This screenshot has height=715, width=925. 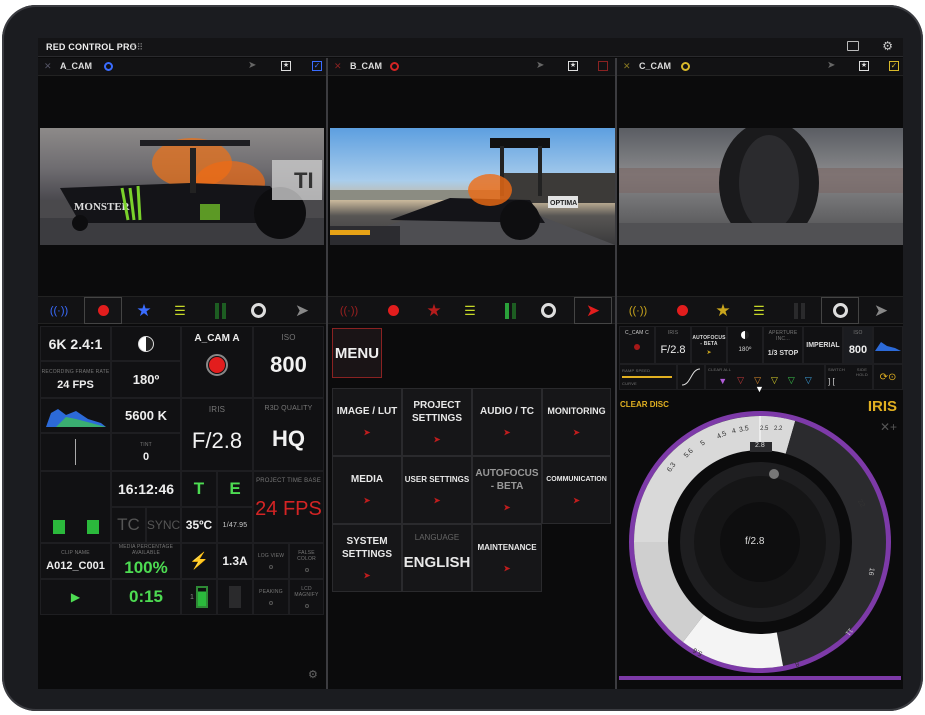 What do you see at coordinates (146, 597) in the screenshot?
I see `remaining-cell: 0:15` at bounding box center [146, 597].